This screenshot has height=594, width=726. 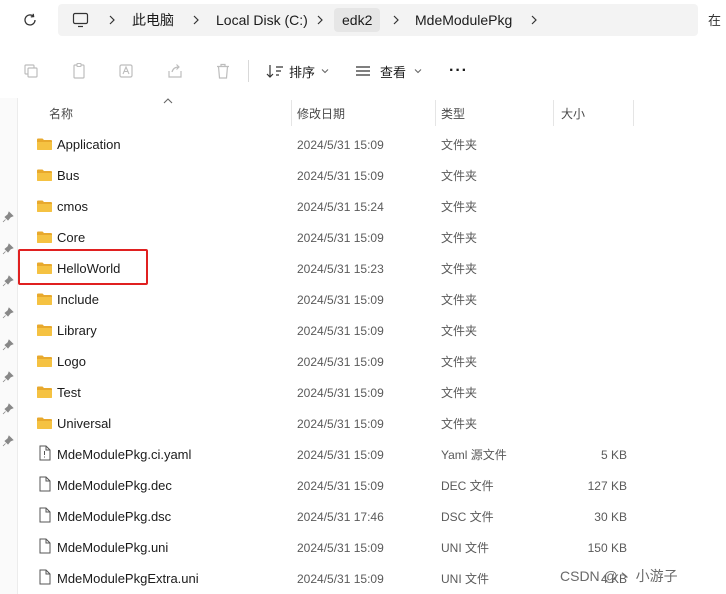 I want to click on file-name: Library, so click(x=77, y=330).